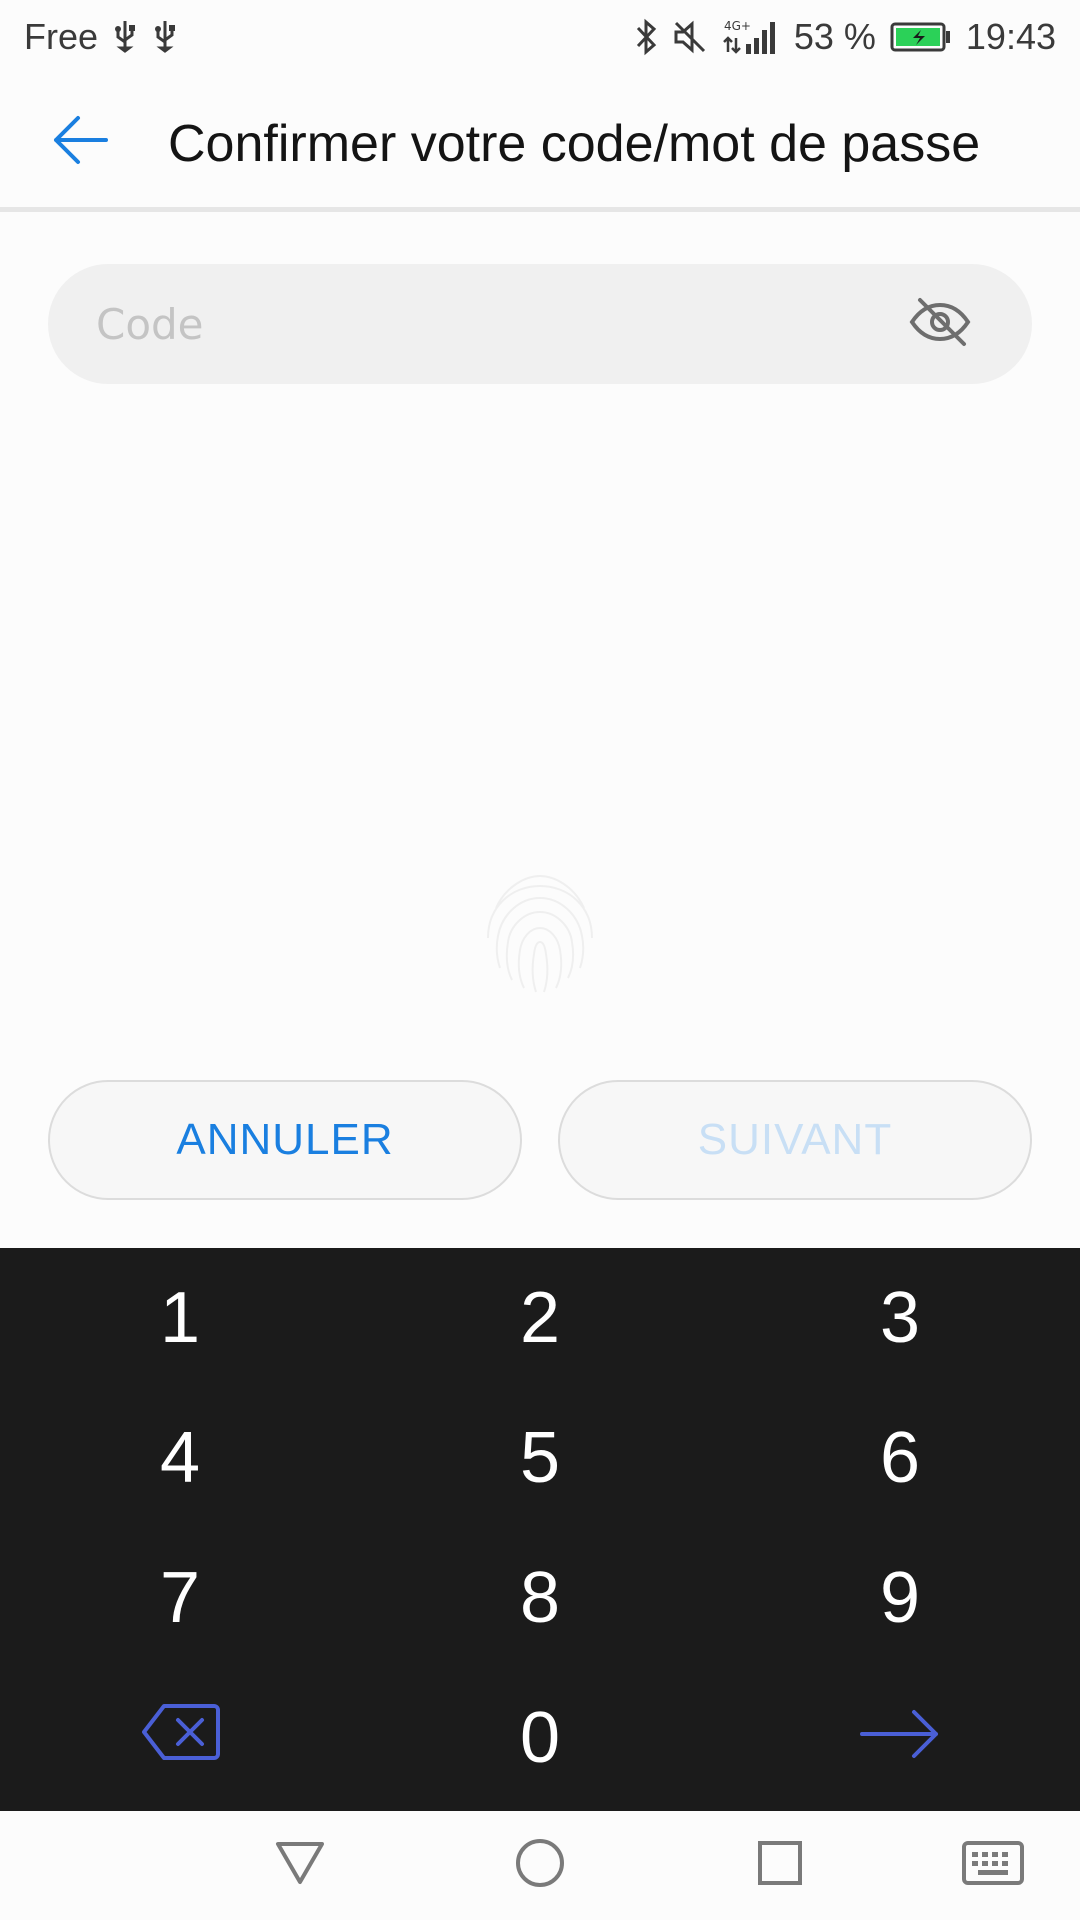 Image resolution: width=1080 pixels, height=1920 pixels. I want to click on home-circle-icon, so click(540, 1865).